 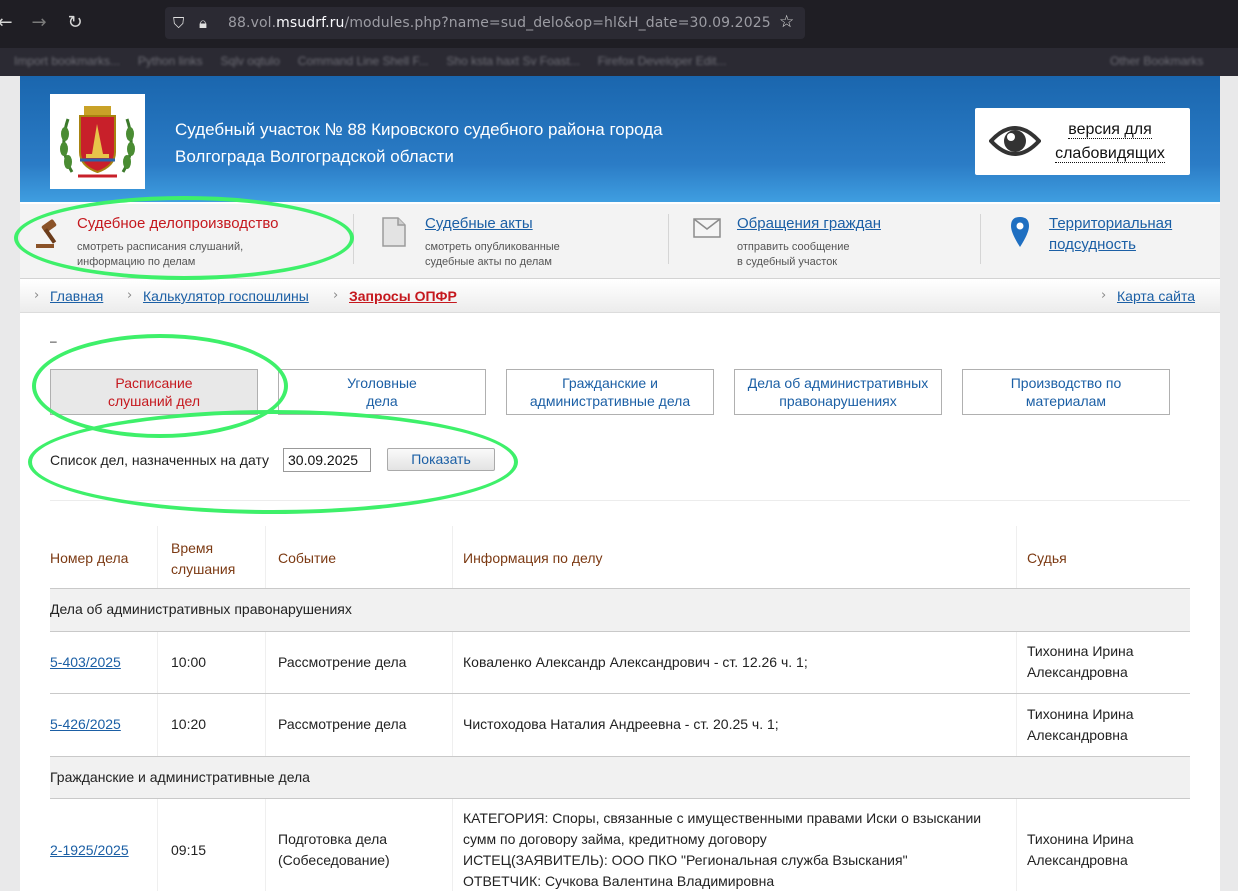 I want to click on bookmark-star-icon: ☆, so click(x=786, y=22).